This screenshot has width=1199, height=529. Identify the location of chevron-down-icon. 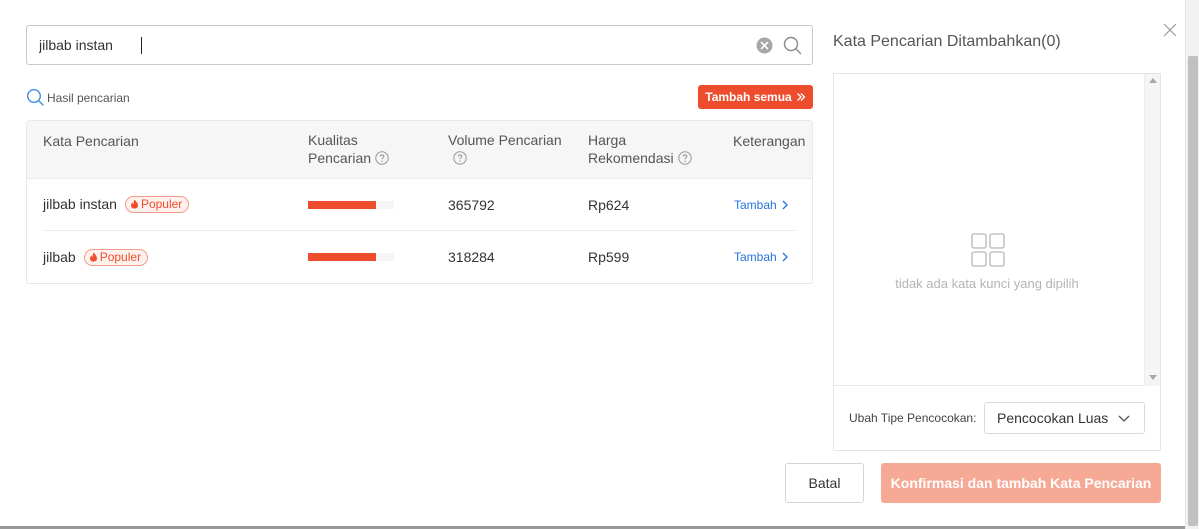
(1124, 418).